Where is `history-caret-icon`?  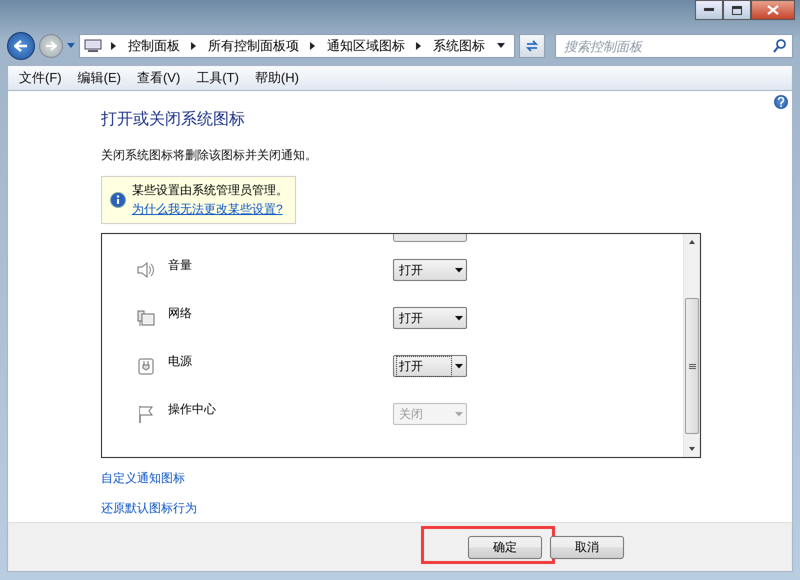
history-caret-icon is located at coordinates (71, 46).